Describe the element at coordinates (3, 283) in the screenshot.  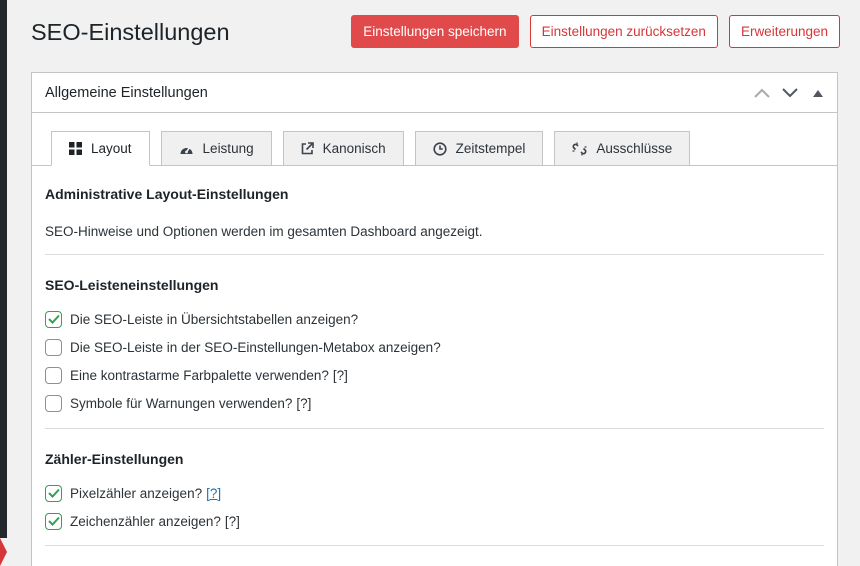
I see `admin-sidebar-edge` at that location.